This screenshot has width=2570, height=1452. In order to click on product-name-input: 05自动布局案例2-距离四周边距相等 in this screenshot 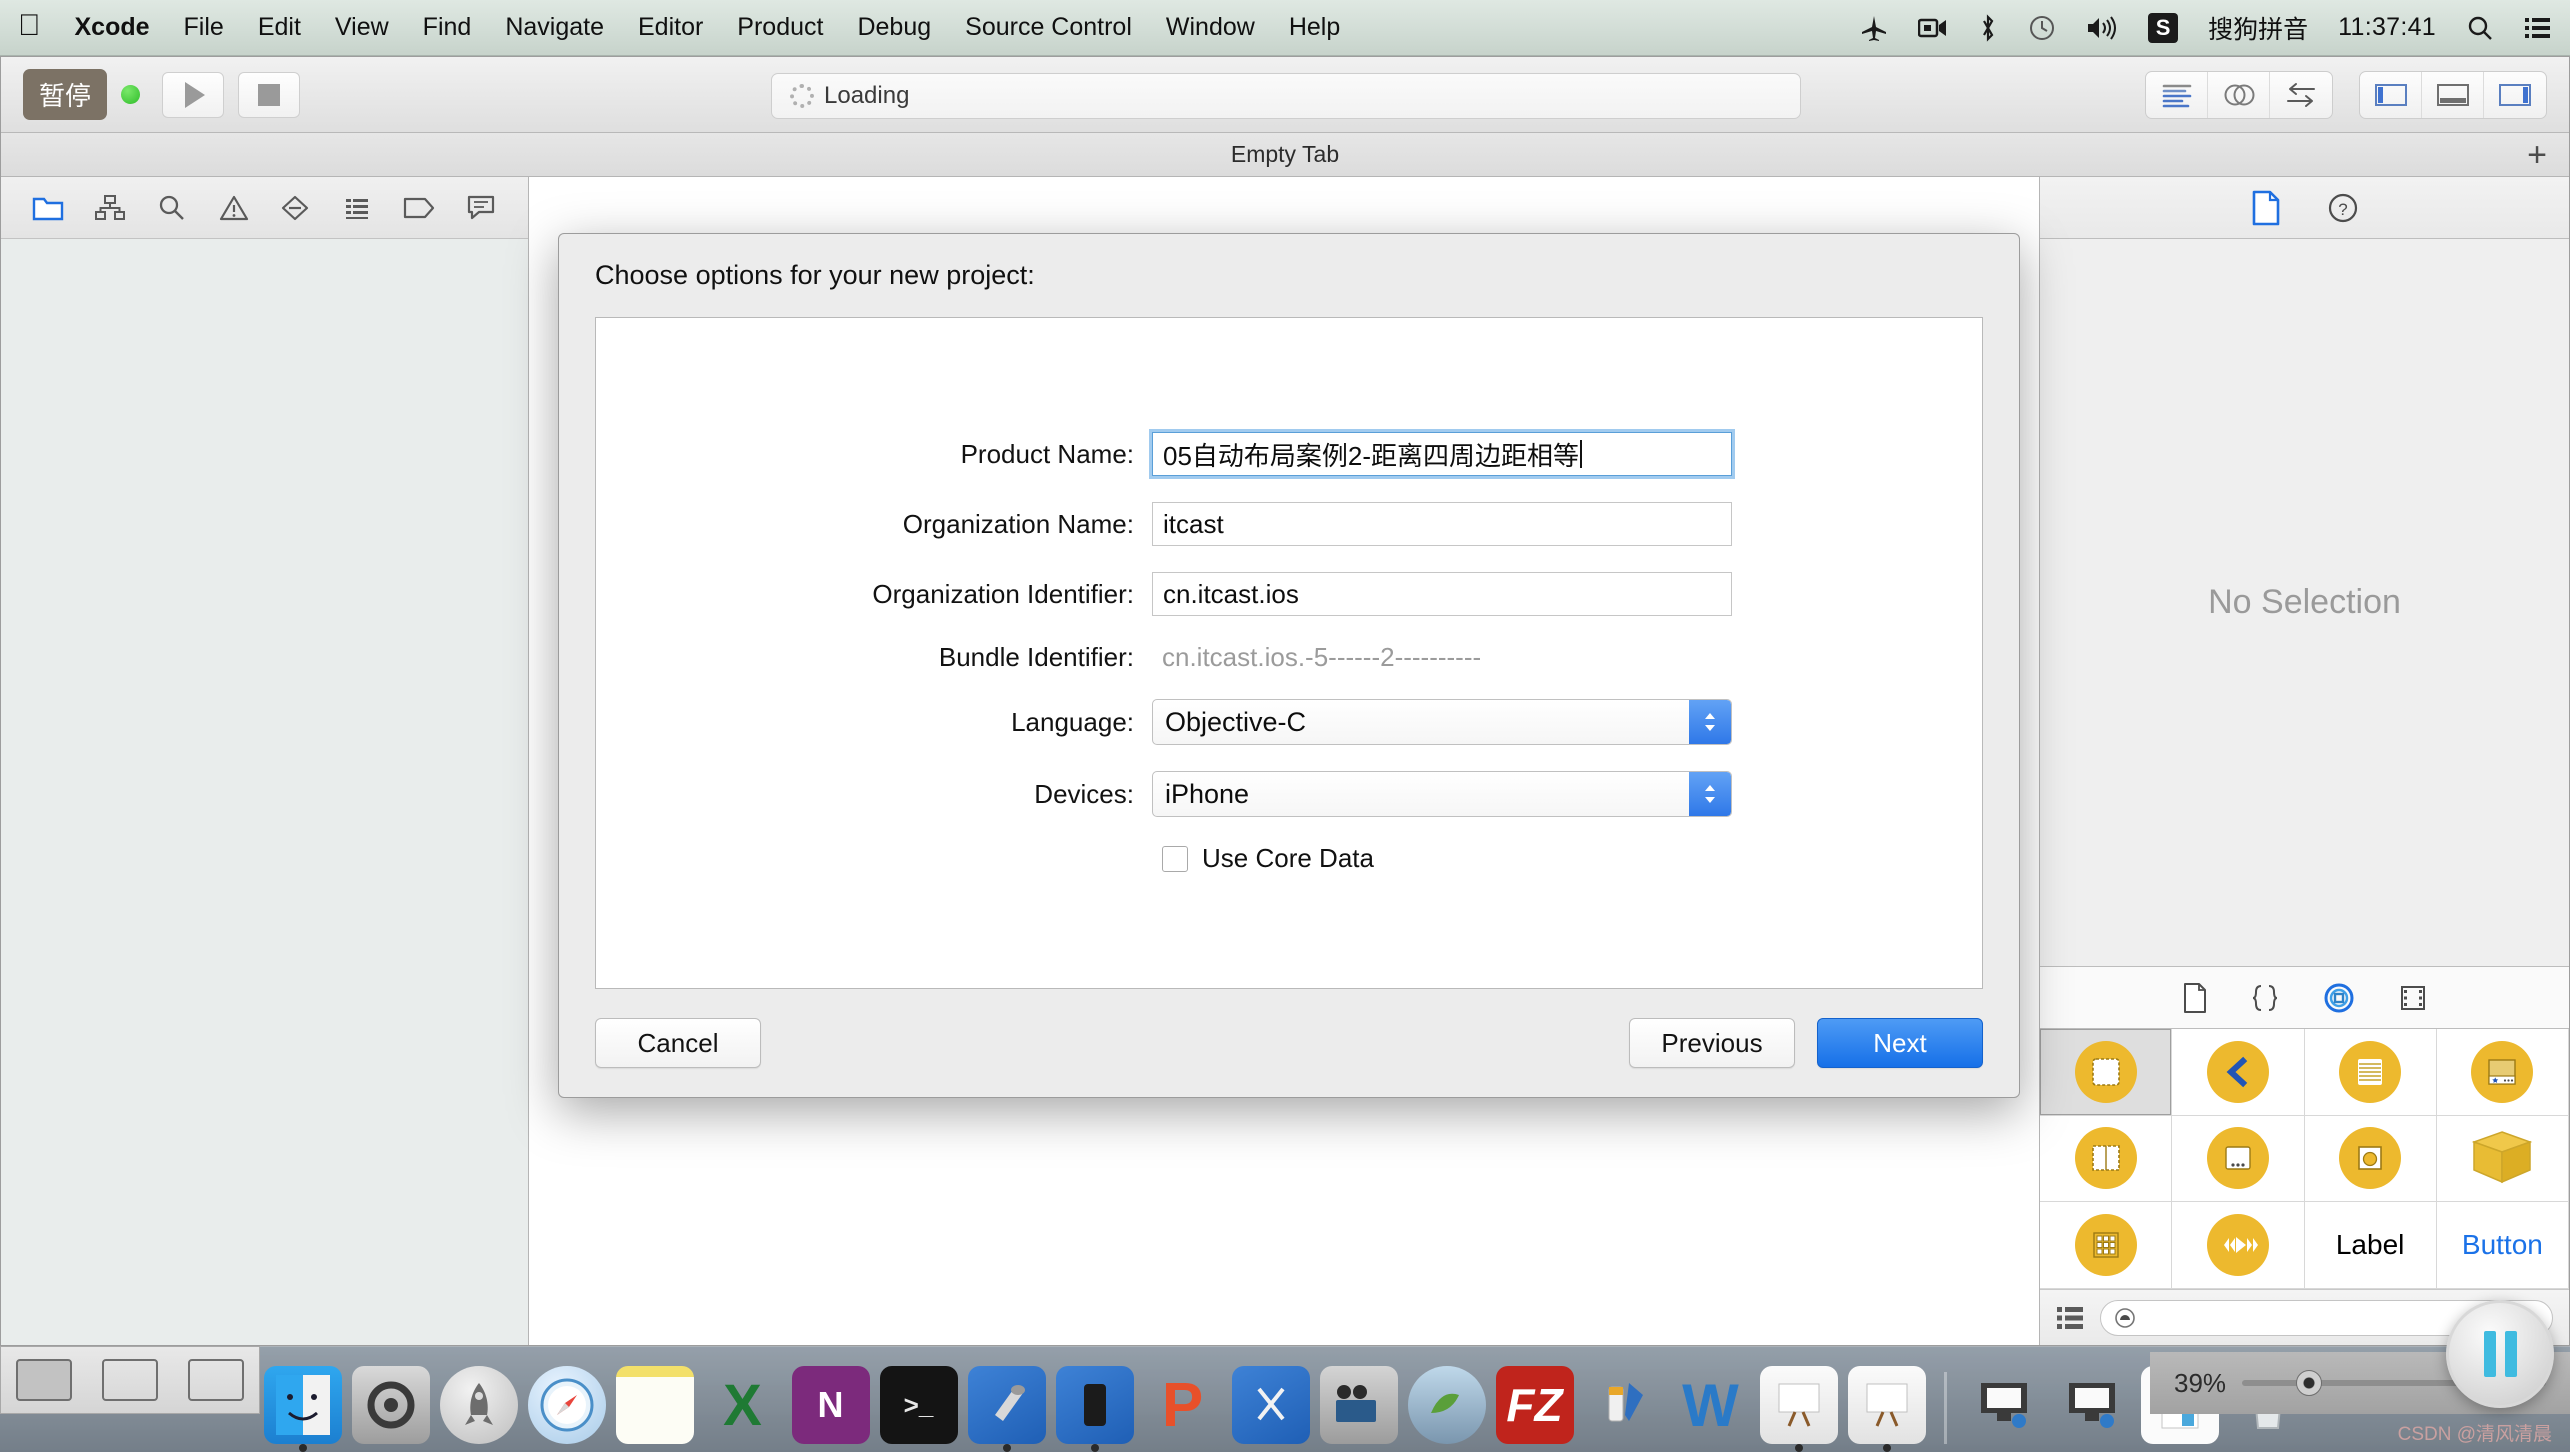, I will do `click(1442, 454)`.